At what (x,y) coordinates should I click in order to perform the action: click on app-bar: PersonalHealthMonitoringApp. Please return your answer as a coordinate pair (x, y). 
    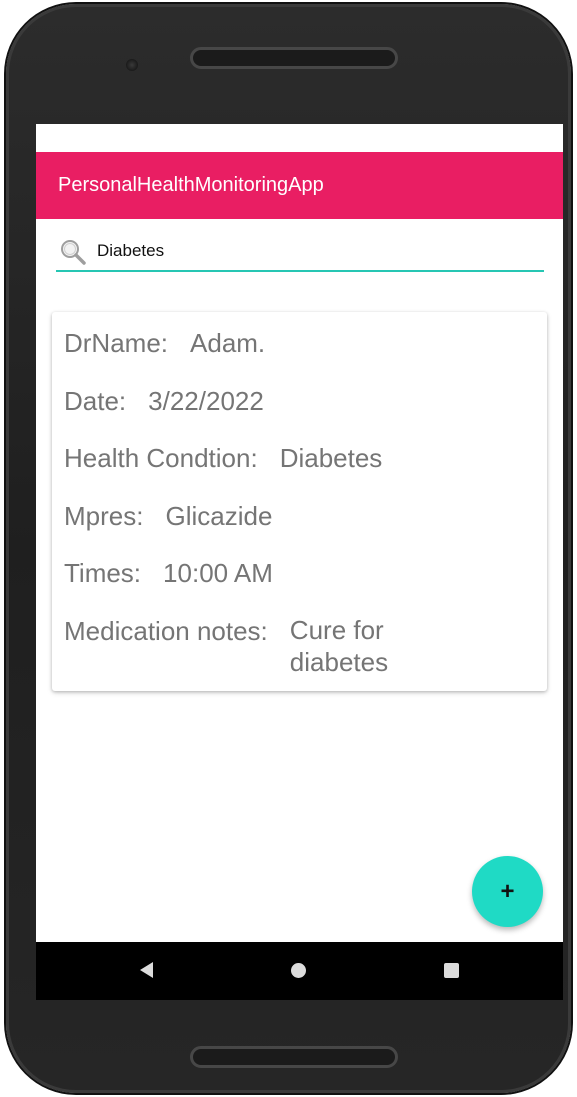
    Looking at the image, I should click on (299, 185).